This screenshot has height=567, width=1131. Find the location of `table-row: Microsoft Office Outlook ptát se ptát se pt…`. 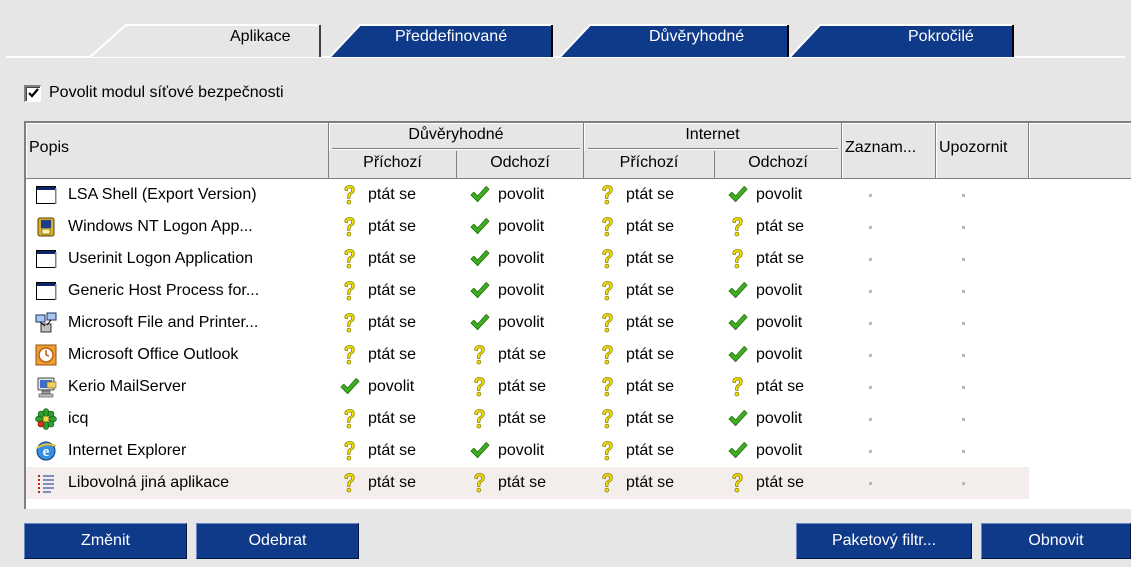

table-row: Microsoft Office Outlook ptát se ptát se pt… is located at coordinates (527, 355).